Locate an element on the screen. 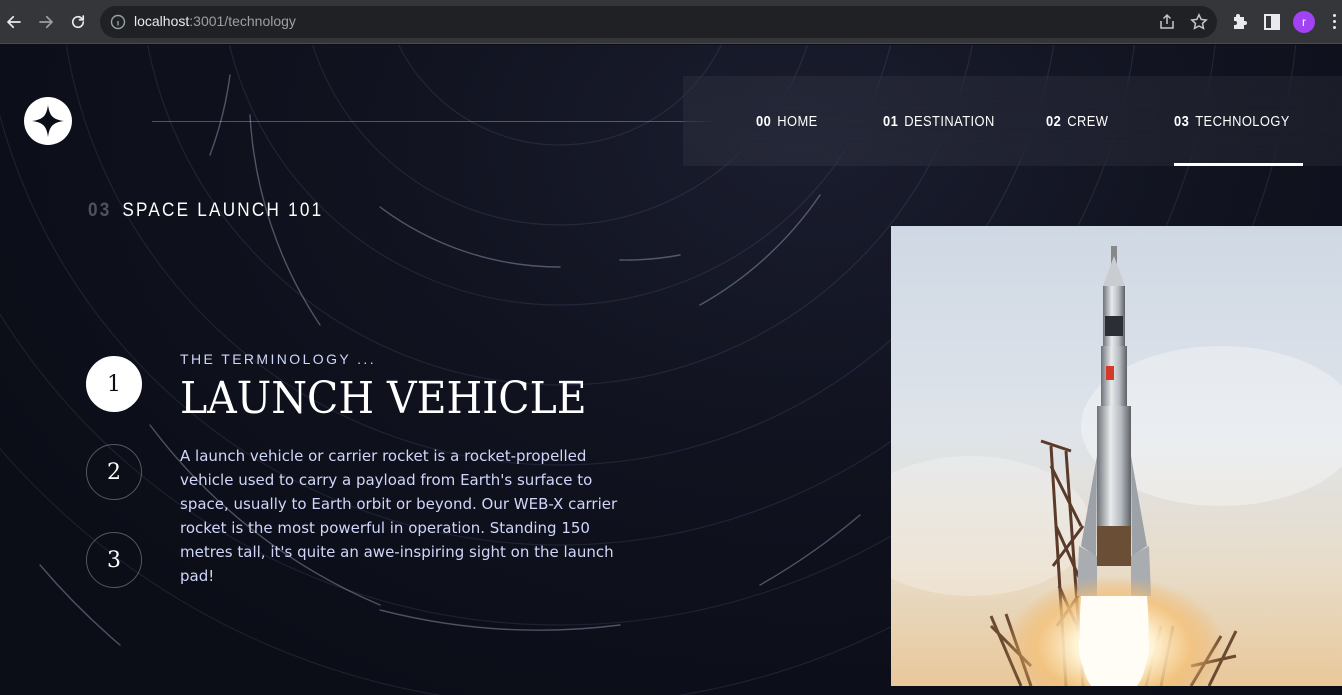 The image size is (1342, 695). side-panel-icon is located at coordinates (1272, 22).